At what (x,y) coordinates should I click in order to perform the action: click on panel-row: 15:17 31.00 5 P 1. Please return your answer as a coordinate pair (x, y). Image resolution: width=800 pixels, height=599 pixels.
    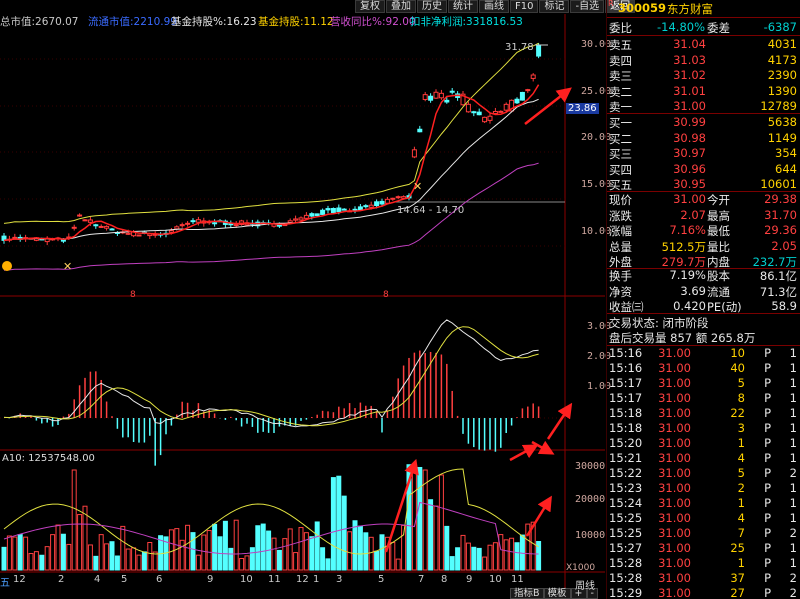
    Looking at the image, I should click on (703, 383).